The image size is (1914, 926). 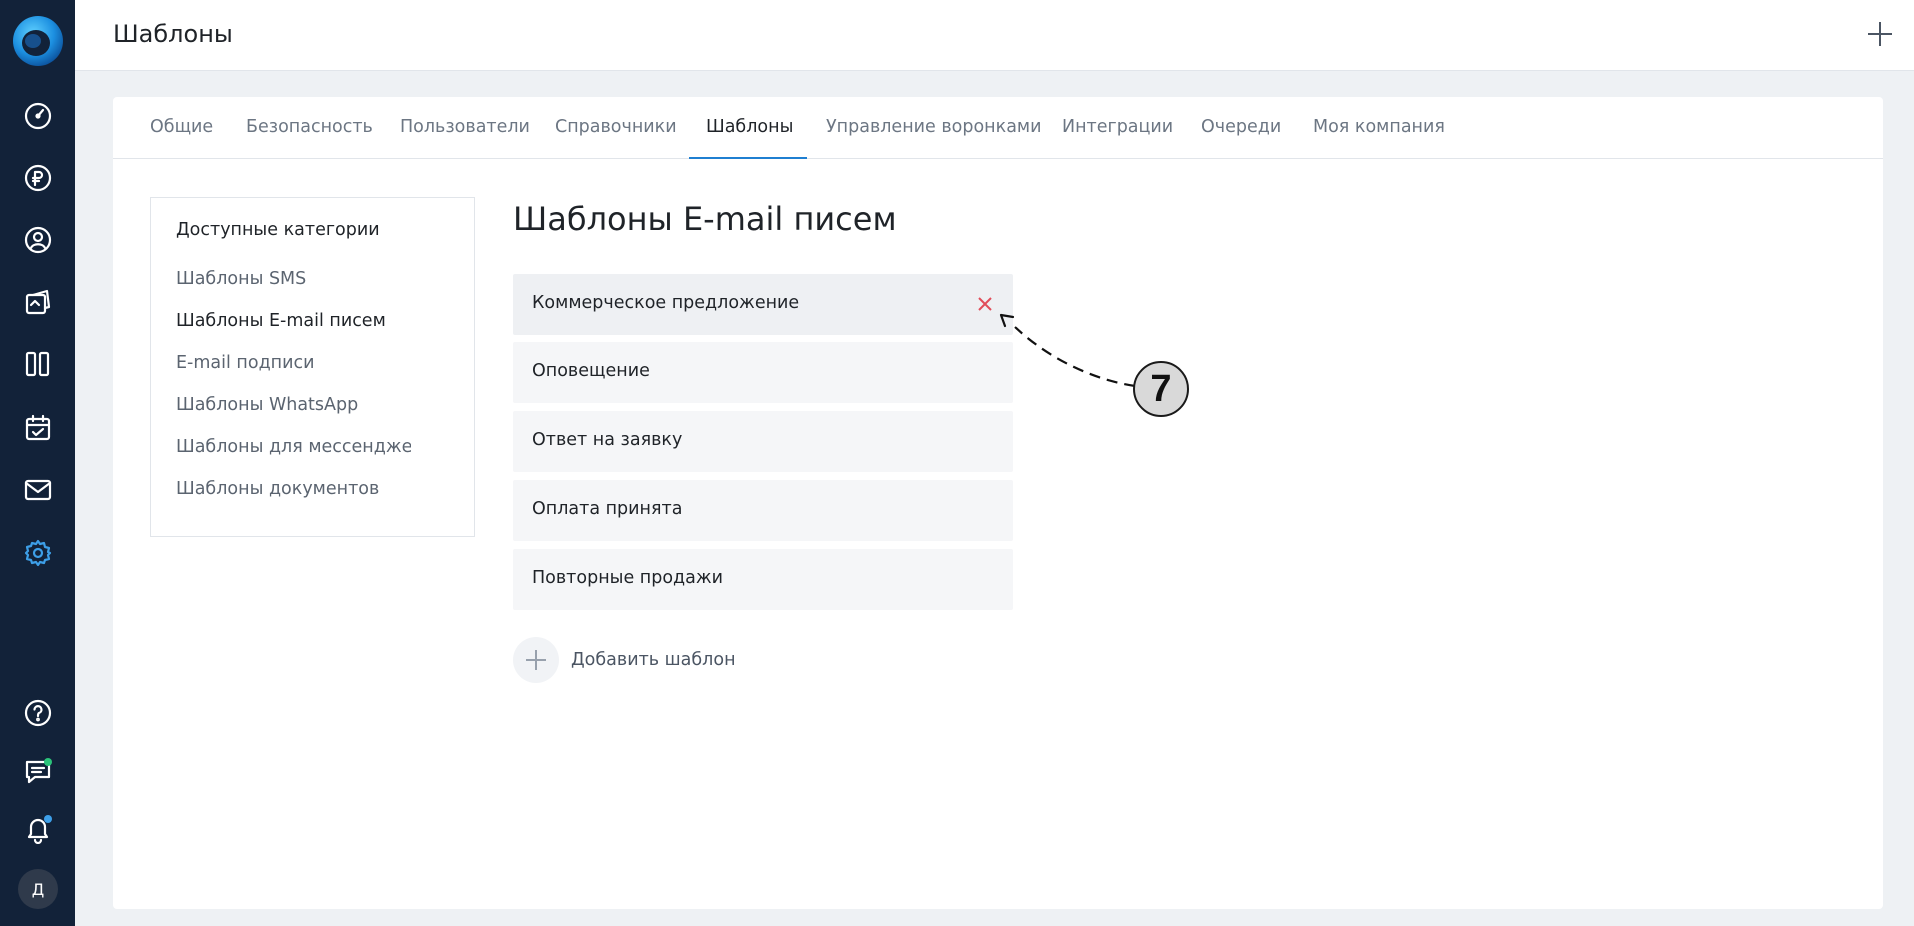 I want to click on category-email: Шаблоны E-mail писем, so click(x=293, y=321).